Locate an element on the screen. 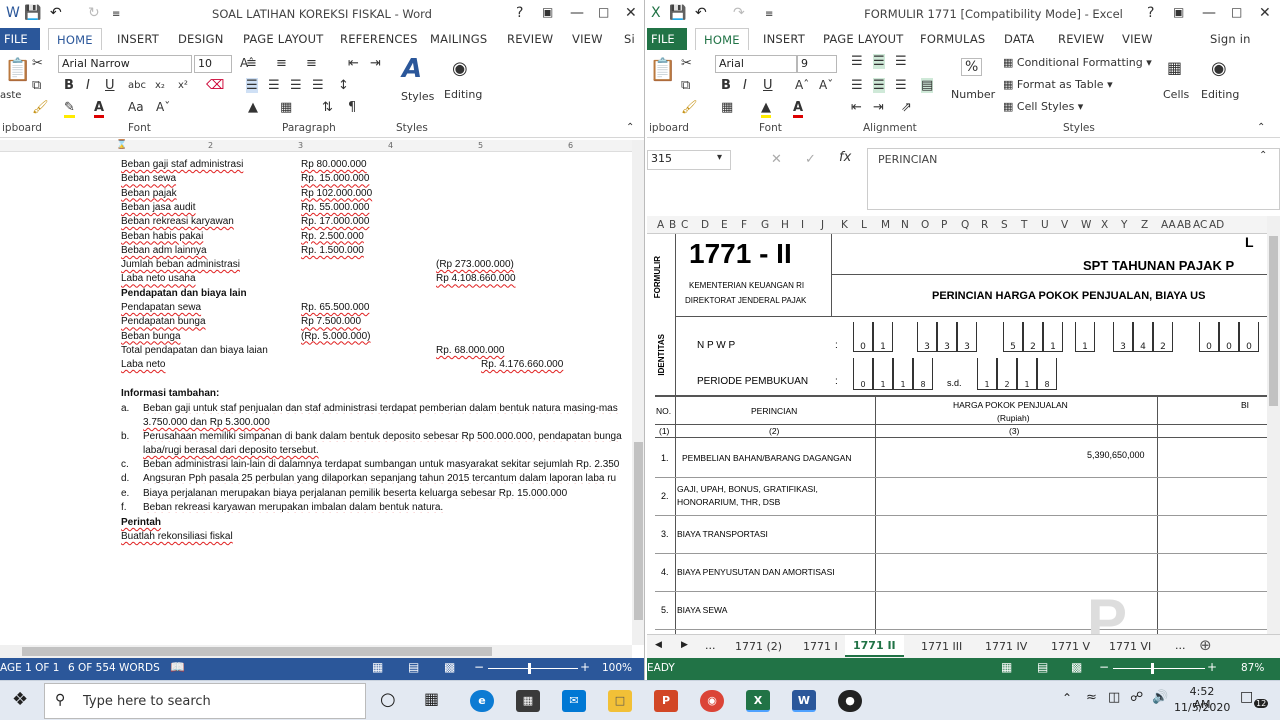 The width and height of the screenshot is (1280, 720). clock-date: 11/5/2020 is located at coordinates (1202, 707).